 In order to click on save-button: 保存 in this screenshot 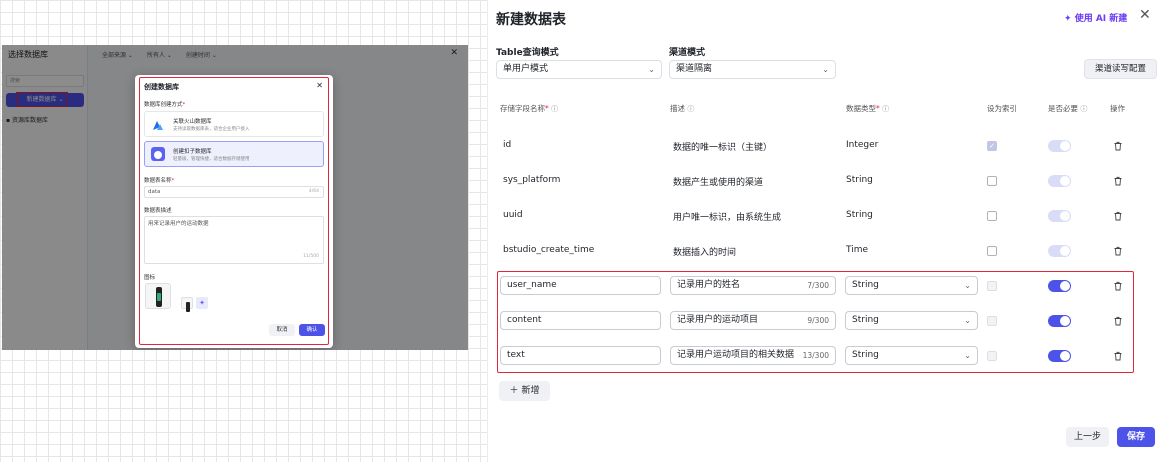, I will do `click(1136, 437)`.